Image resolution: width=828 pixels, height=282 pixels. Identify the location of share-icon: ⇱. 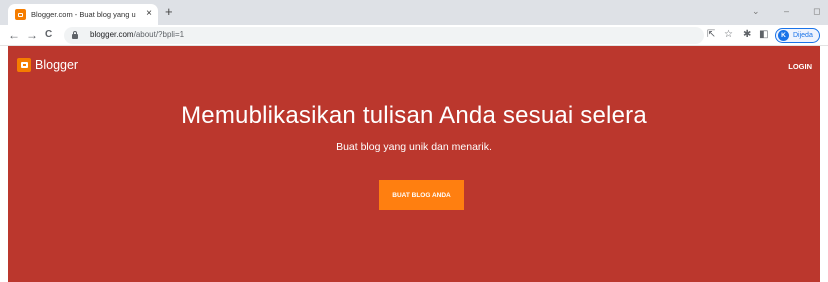
(711, 35).